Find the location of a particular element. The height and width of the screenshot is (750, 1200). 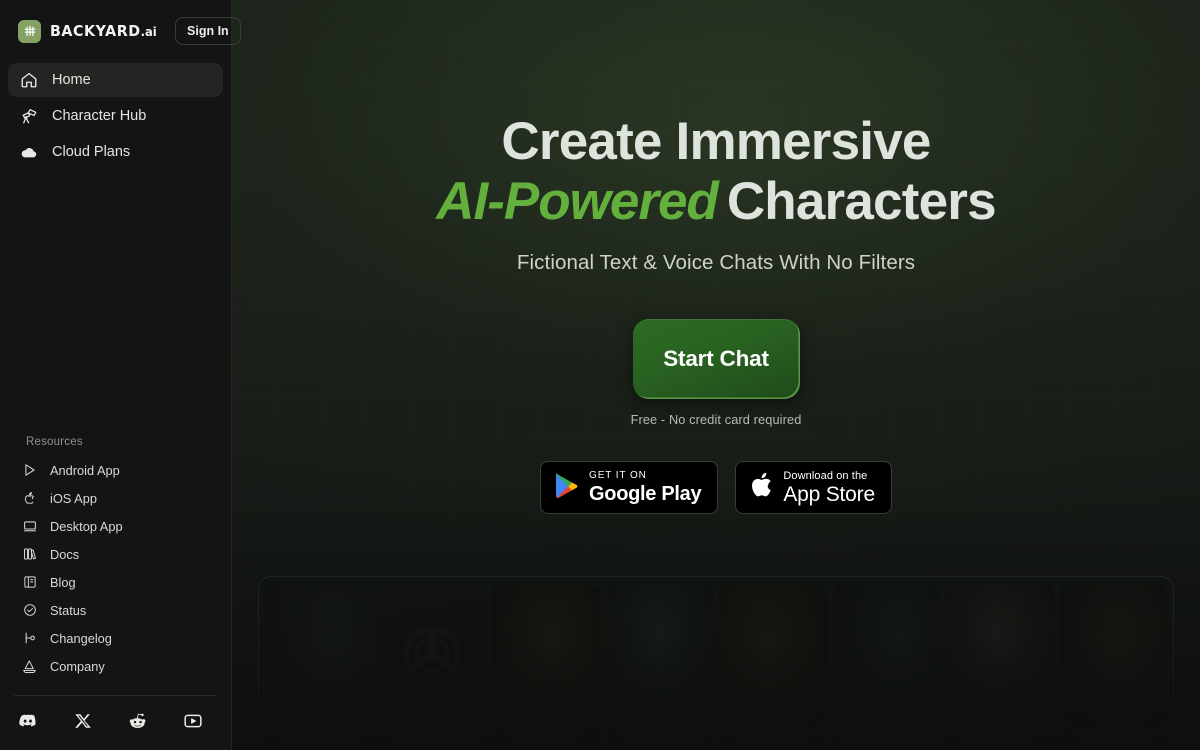

page-title: Create Immersive AI-Powered Characters is located at coordinates (716, 172).